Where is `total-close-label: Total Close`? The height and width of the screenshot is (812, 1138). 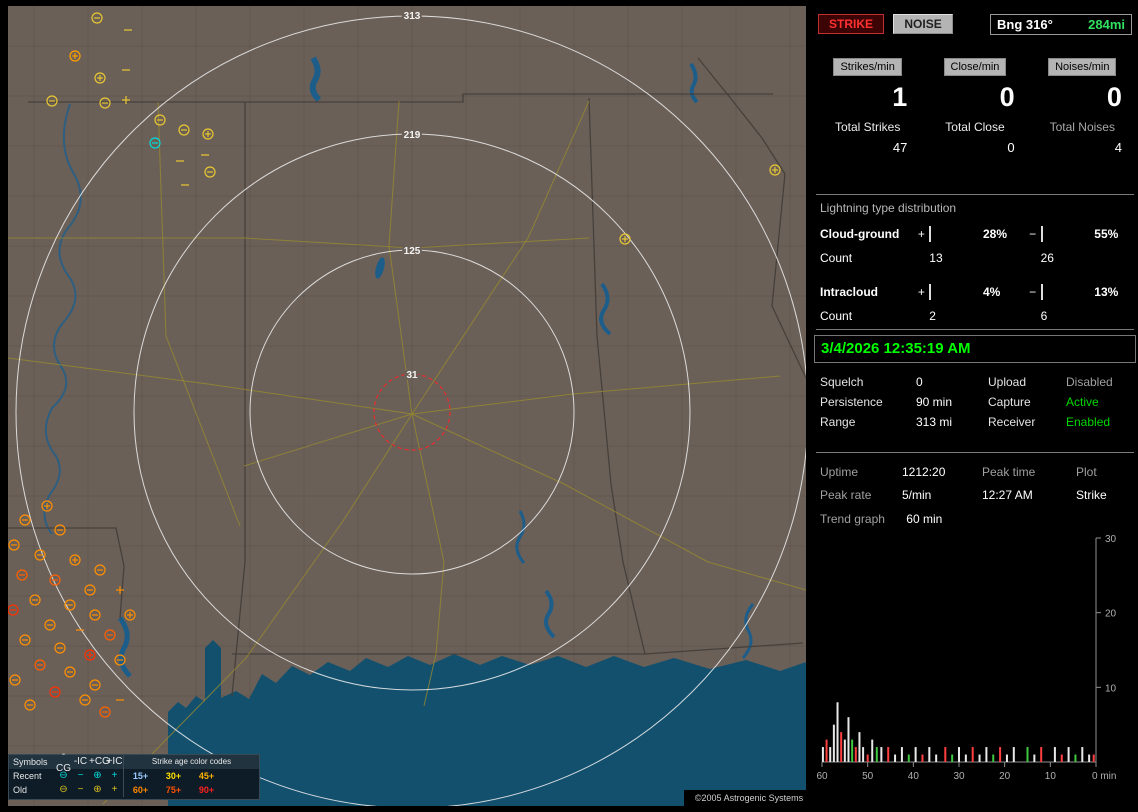 total-close-label: Total Close is located at coordinates (975, 127).